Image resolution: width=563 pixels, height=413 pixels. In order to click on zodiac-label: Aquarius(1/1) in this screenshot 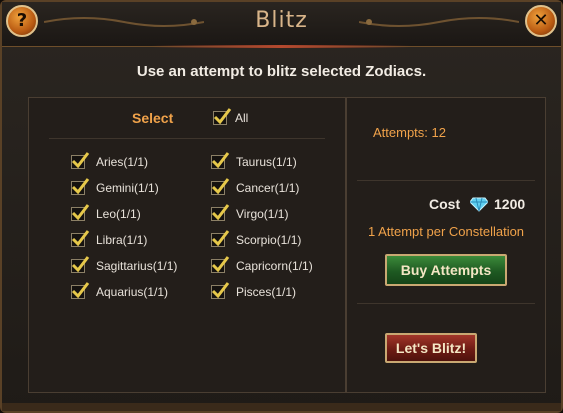, I will do `click(132, 292)`.